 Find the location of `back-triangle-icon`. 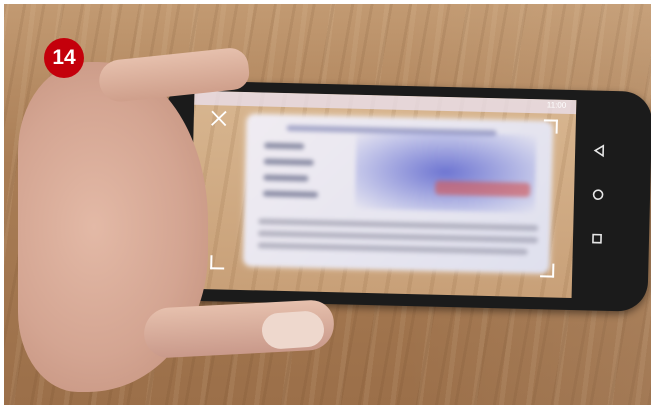

back-triangle-icon is located at coordinates (599, 150).